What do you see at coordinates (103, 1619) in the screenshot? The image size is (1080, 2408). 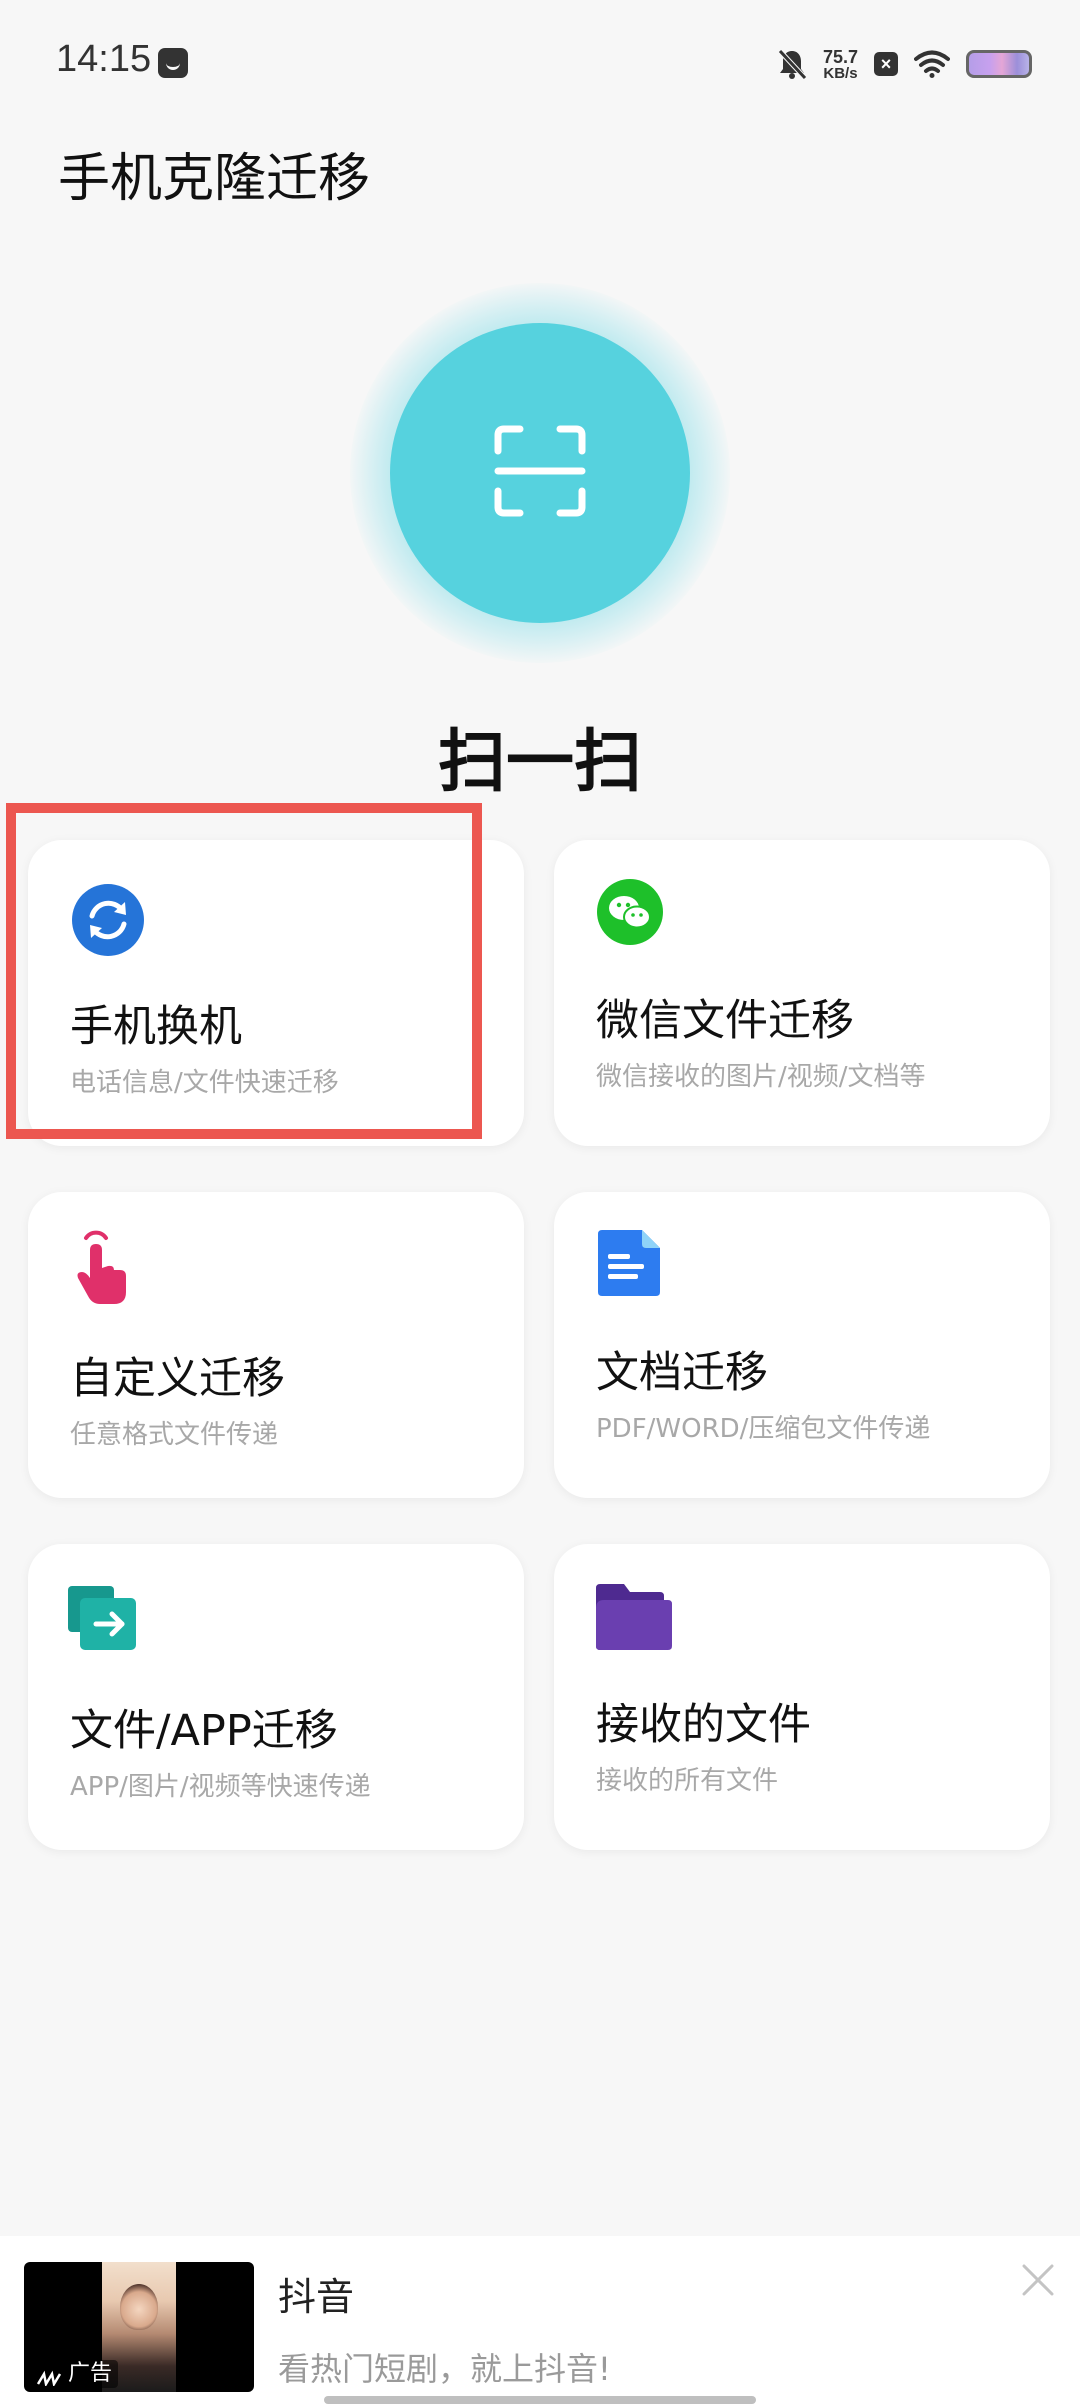 I see `file-transfer-icon` at bounding box center [103, 1619].